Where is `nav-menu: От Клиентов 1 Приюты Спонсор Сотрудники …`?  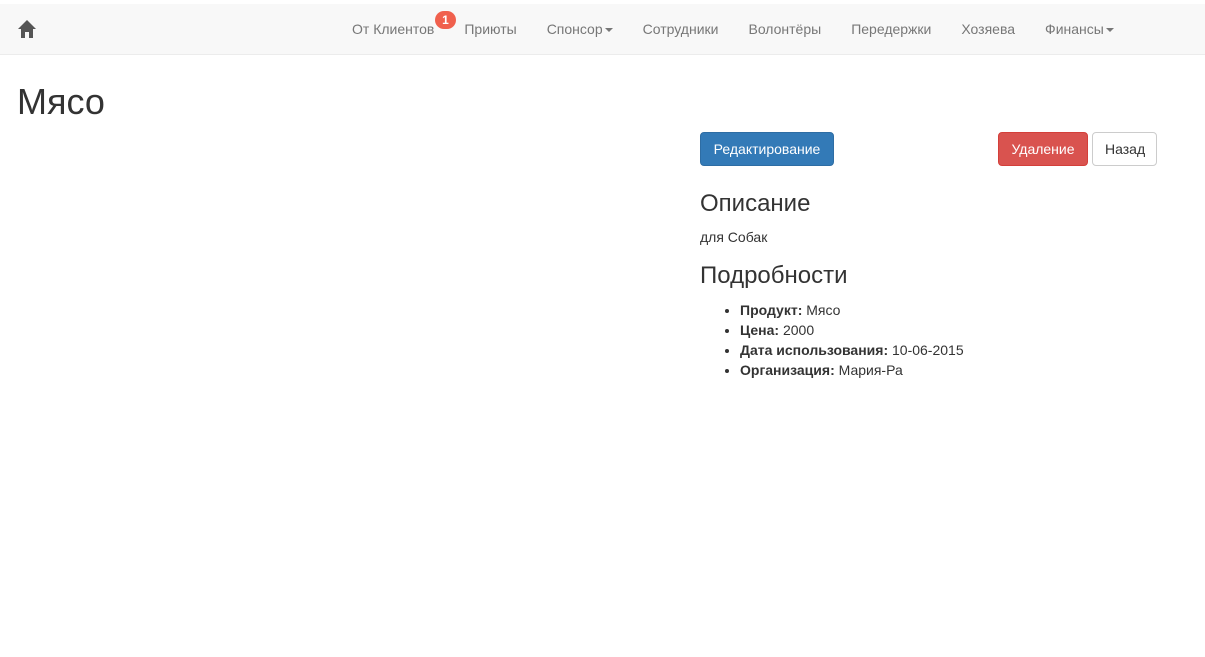
nav-menu: От Клиентов 1 Приюты Спонсор Сотрудники … is located at coordinates (733, 29).